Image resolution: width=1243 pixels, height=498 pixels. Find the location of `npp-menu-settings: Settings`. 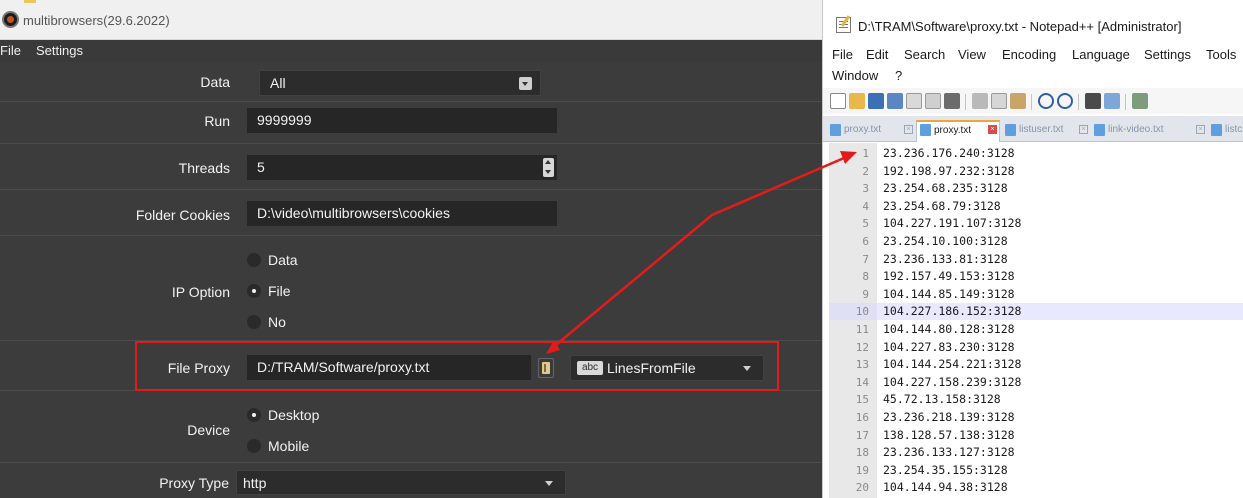

npp-menu-settings: Settings is located at coordinates (1167, 54).